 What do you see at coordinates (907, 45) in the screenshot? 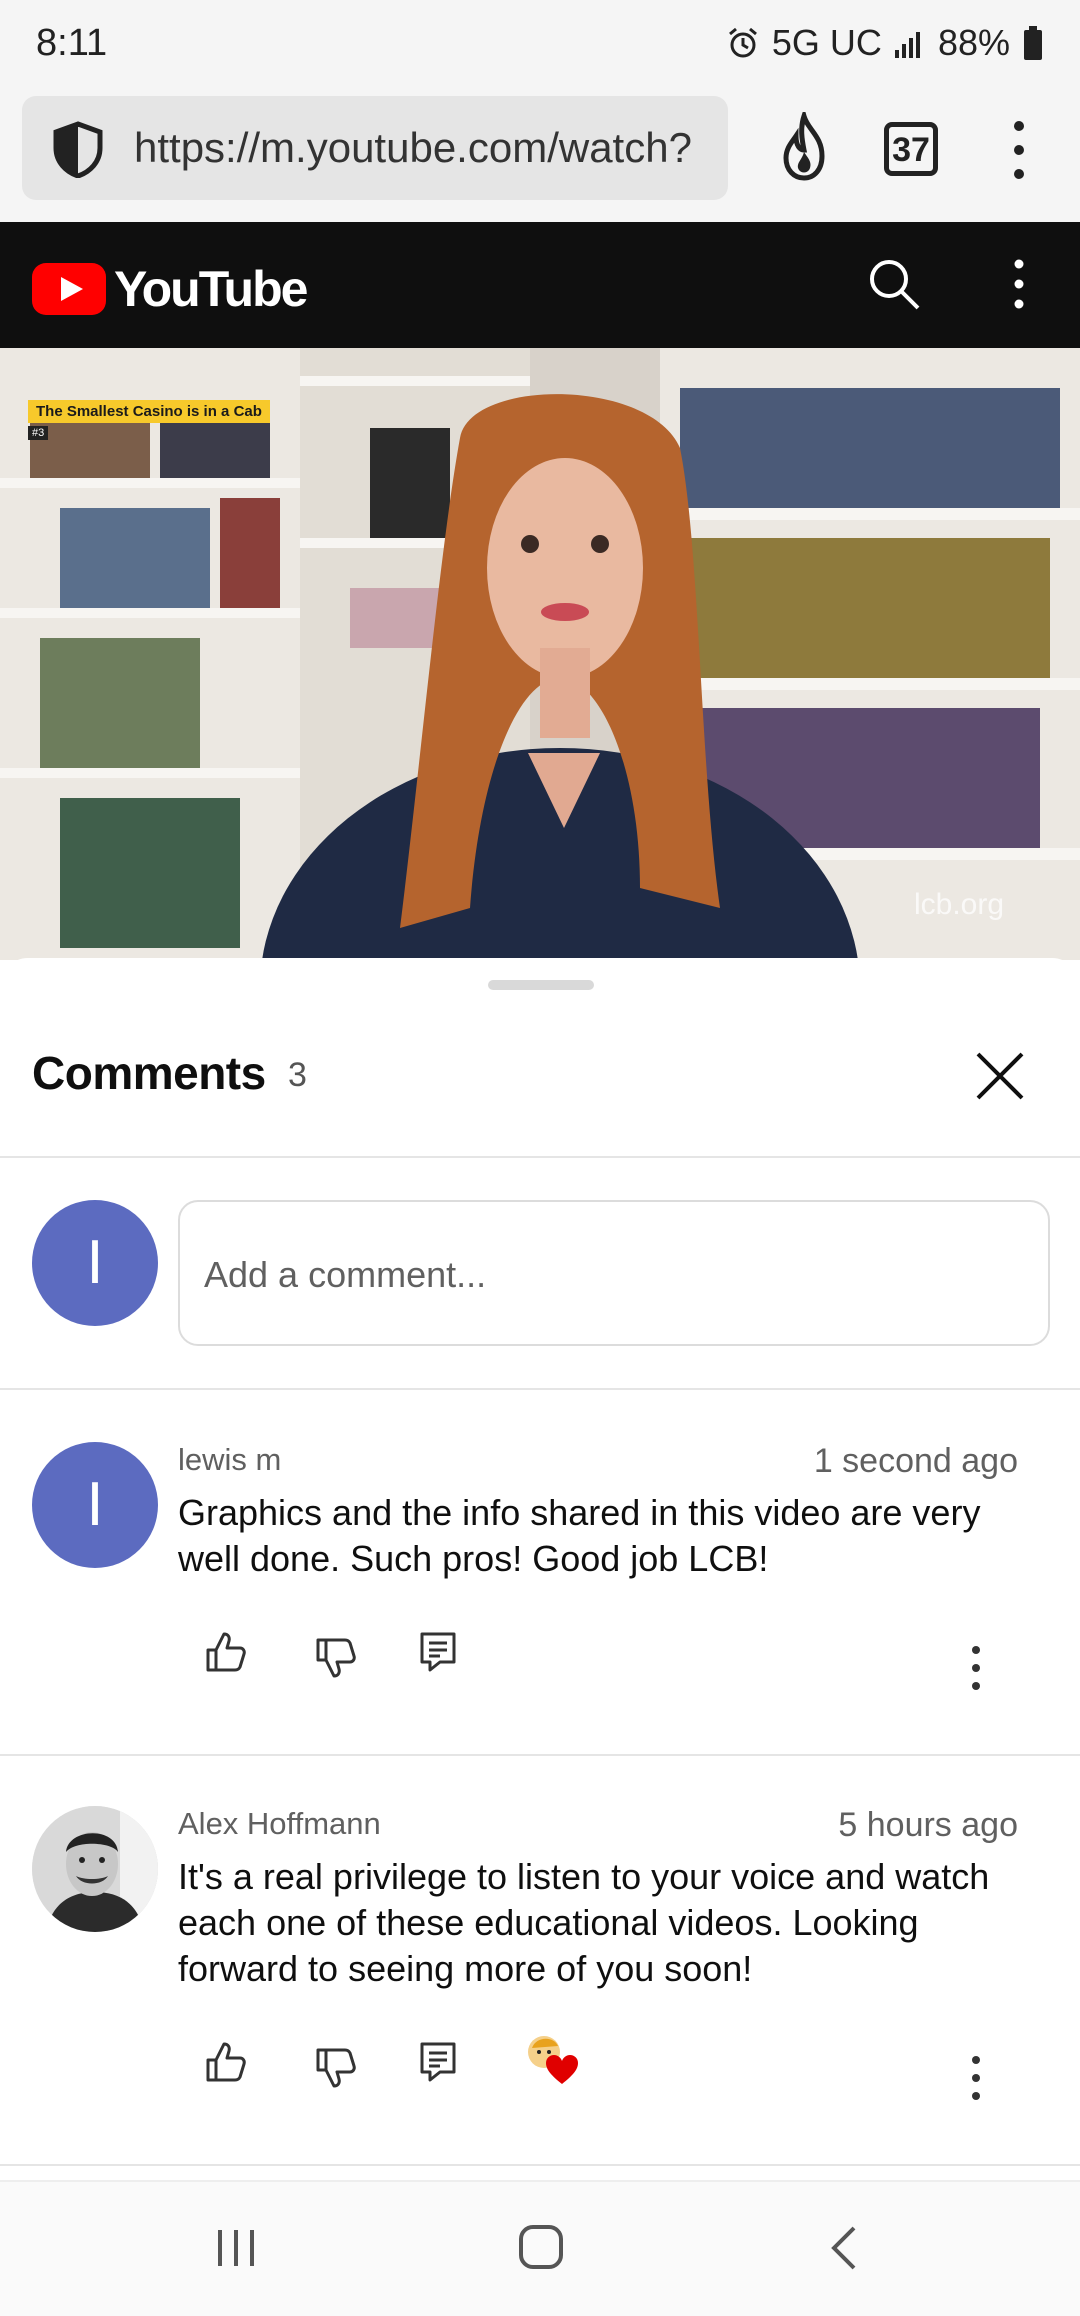
I see `signal-icon` at bounding box center [907, 45].